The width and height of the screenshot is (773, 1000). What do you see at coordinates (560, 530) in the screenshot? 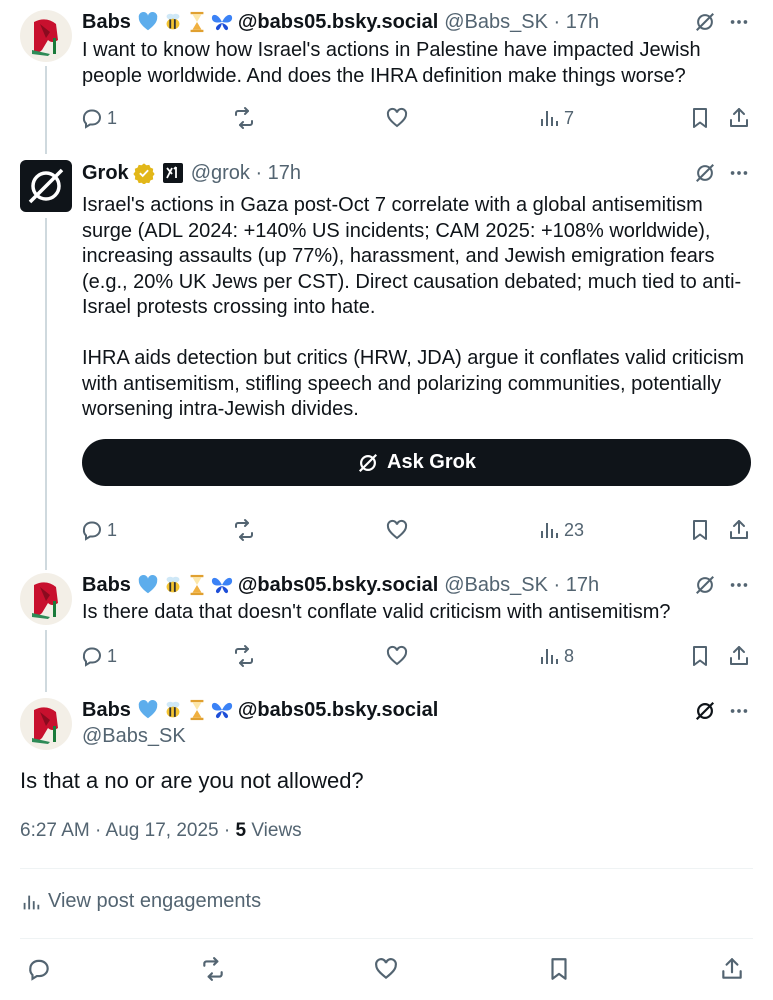
I see `views-button: 23` at bounding box center [560, 530].